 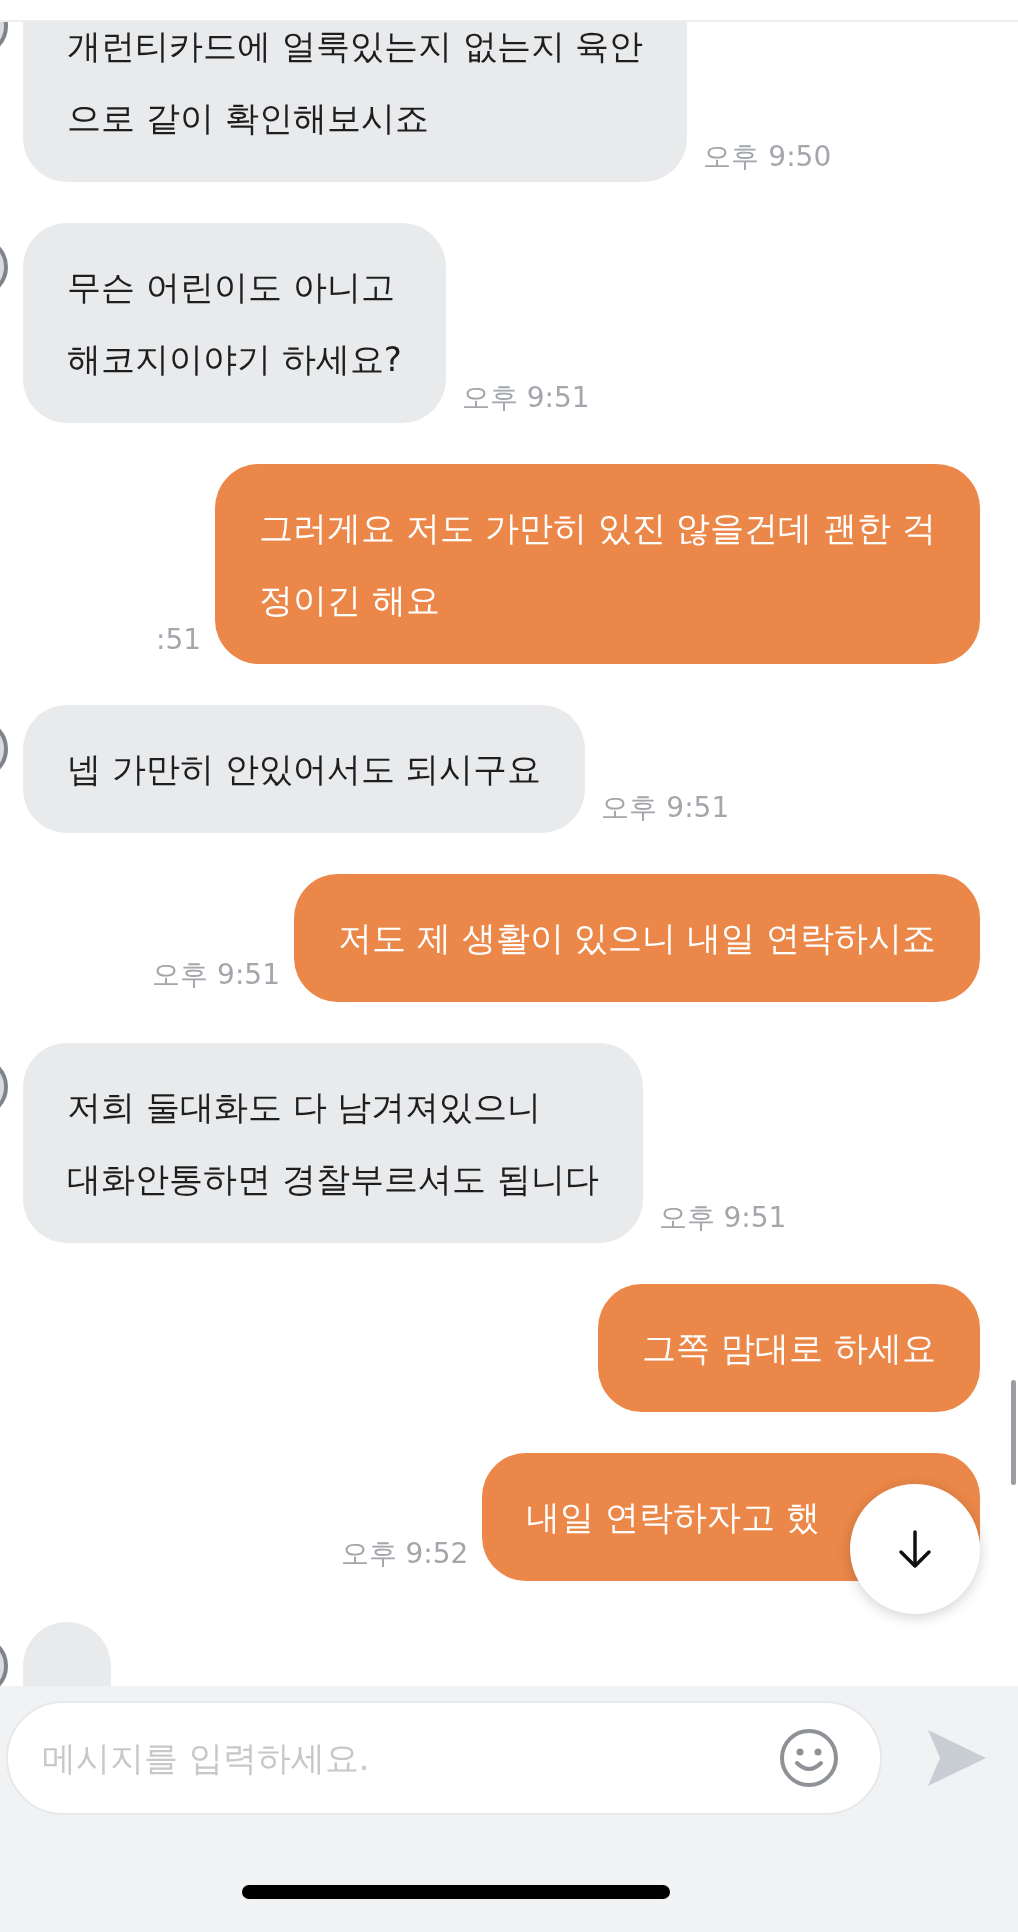 What do you see at coordinates (1013, 1432) in the screenshot?
I see `scrollbar` at bounding box center [1013, 1432].